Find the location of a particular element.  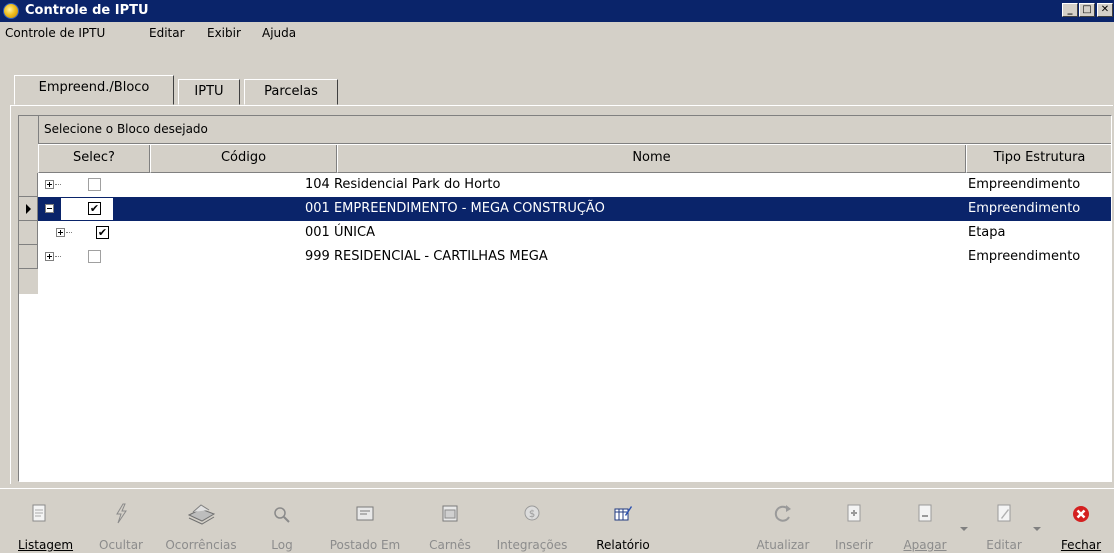

column-header-nome: Nome is located at coordinates (651, 159).